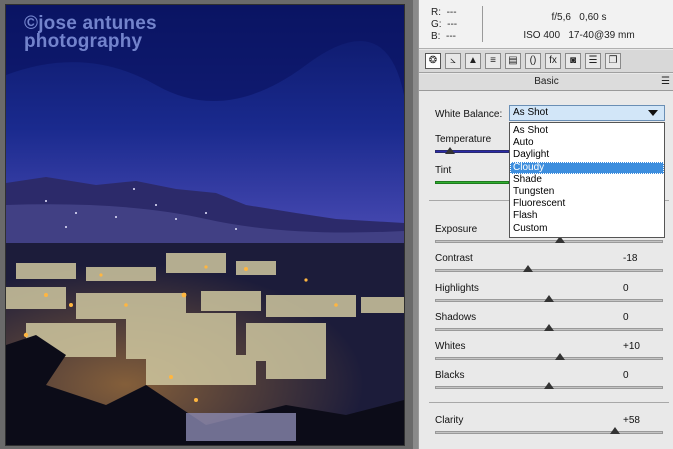 The height and width of the screenshot is (449, 673). Describe the element at coordinates (643, 317) in the screenshot. I see `shadows-value: 0` at that location.